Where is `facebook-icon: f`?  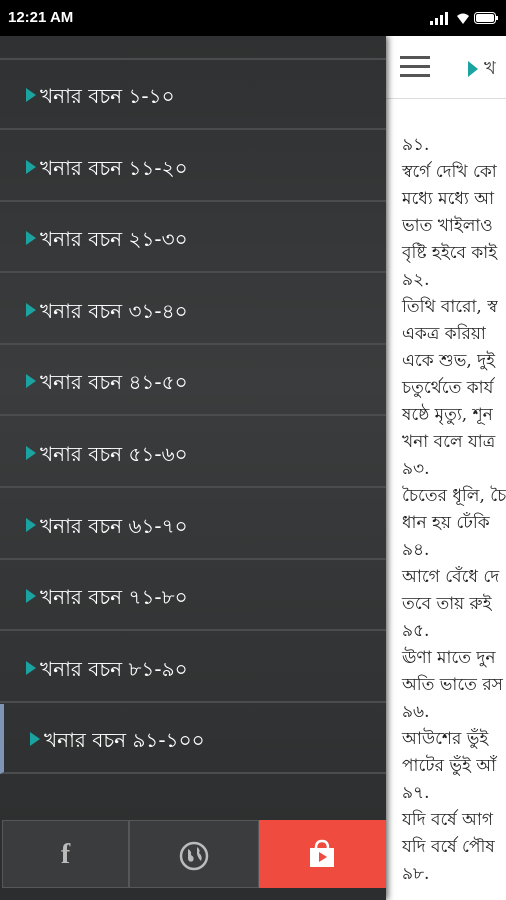 facebook-icon: f is located at coordinates (65, 854).